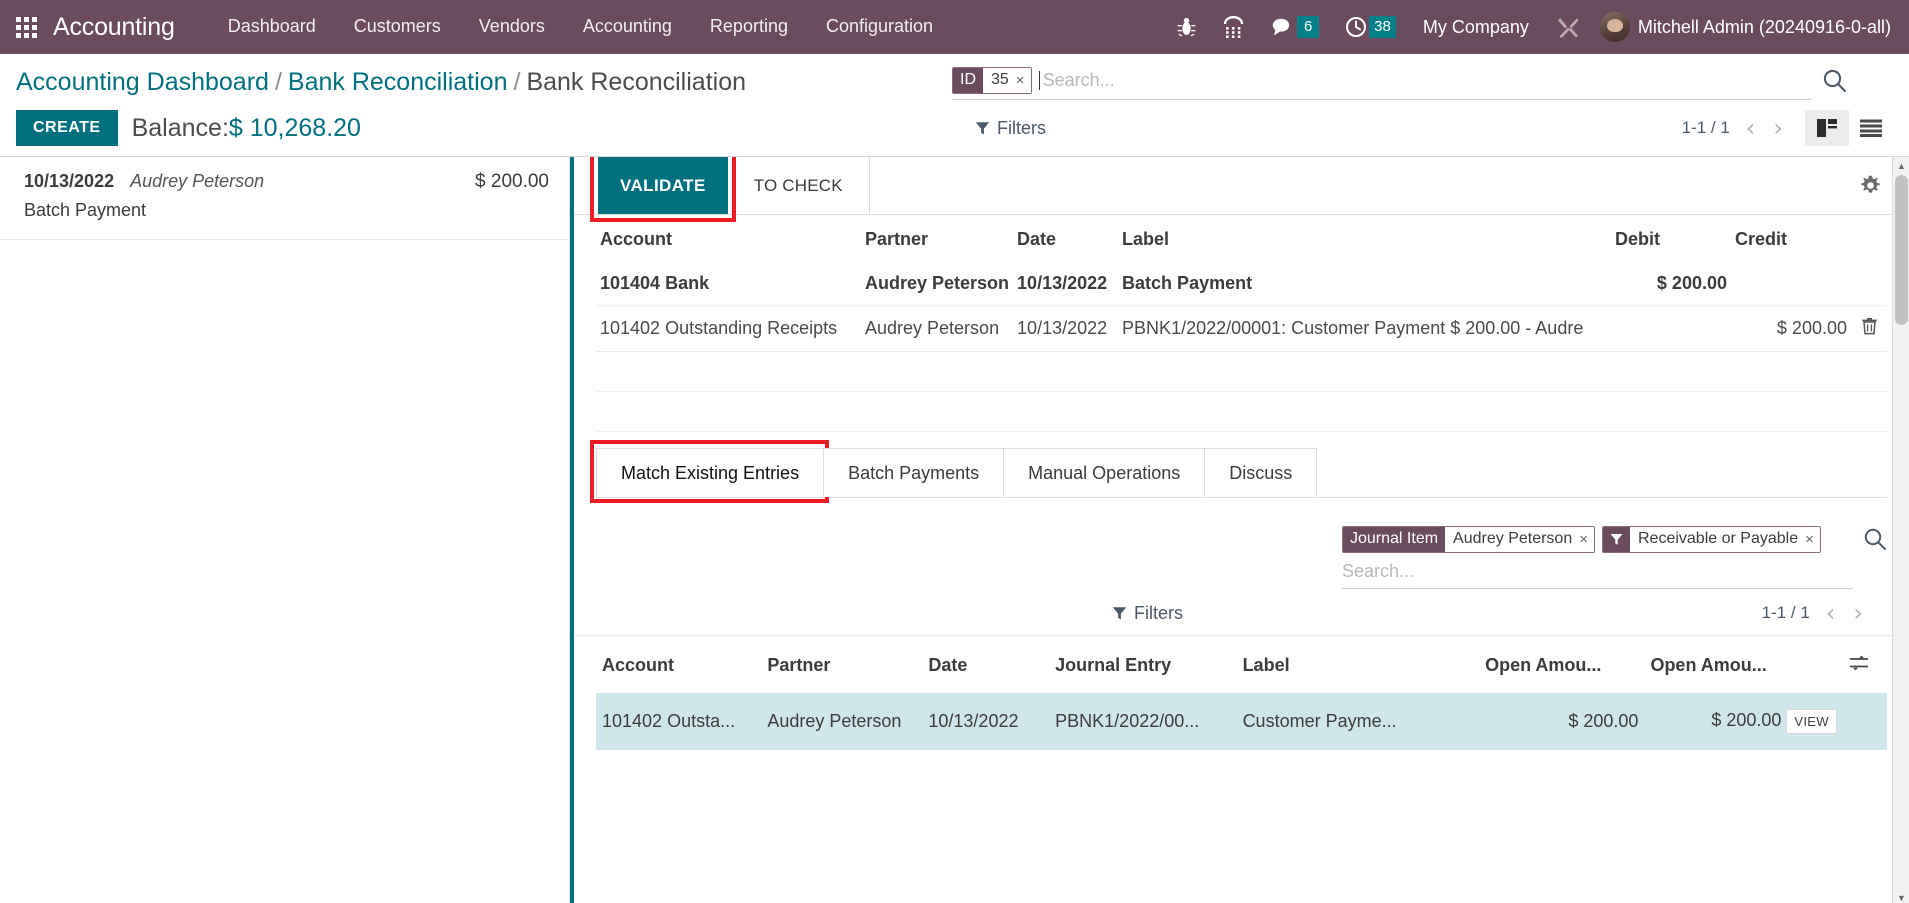  Describe the element at coordinates (1616, 539) in the screenshot. I see `funnel-icon` at that location.